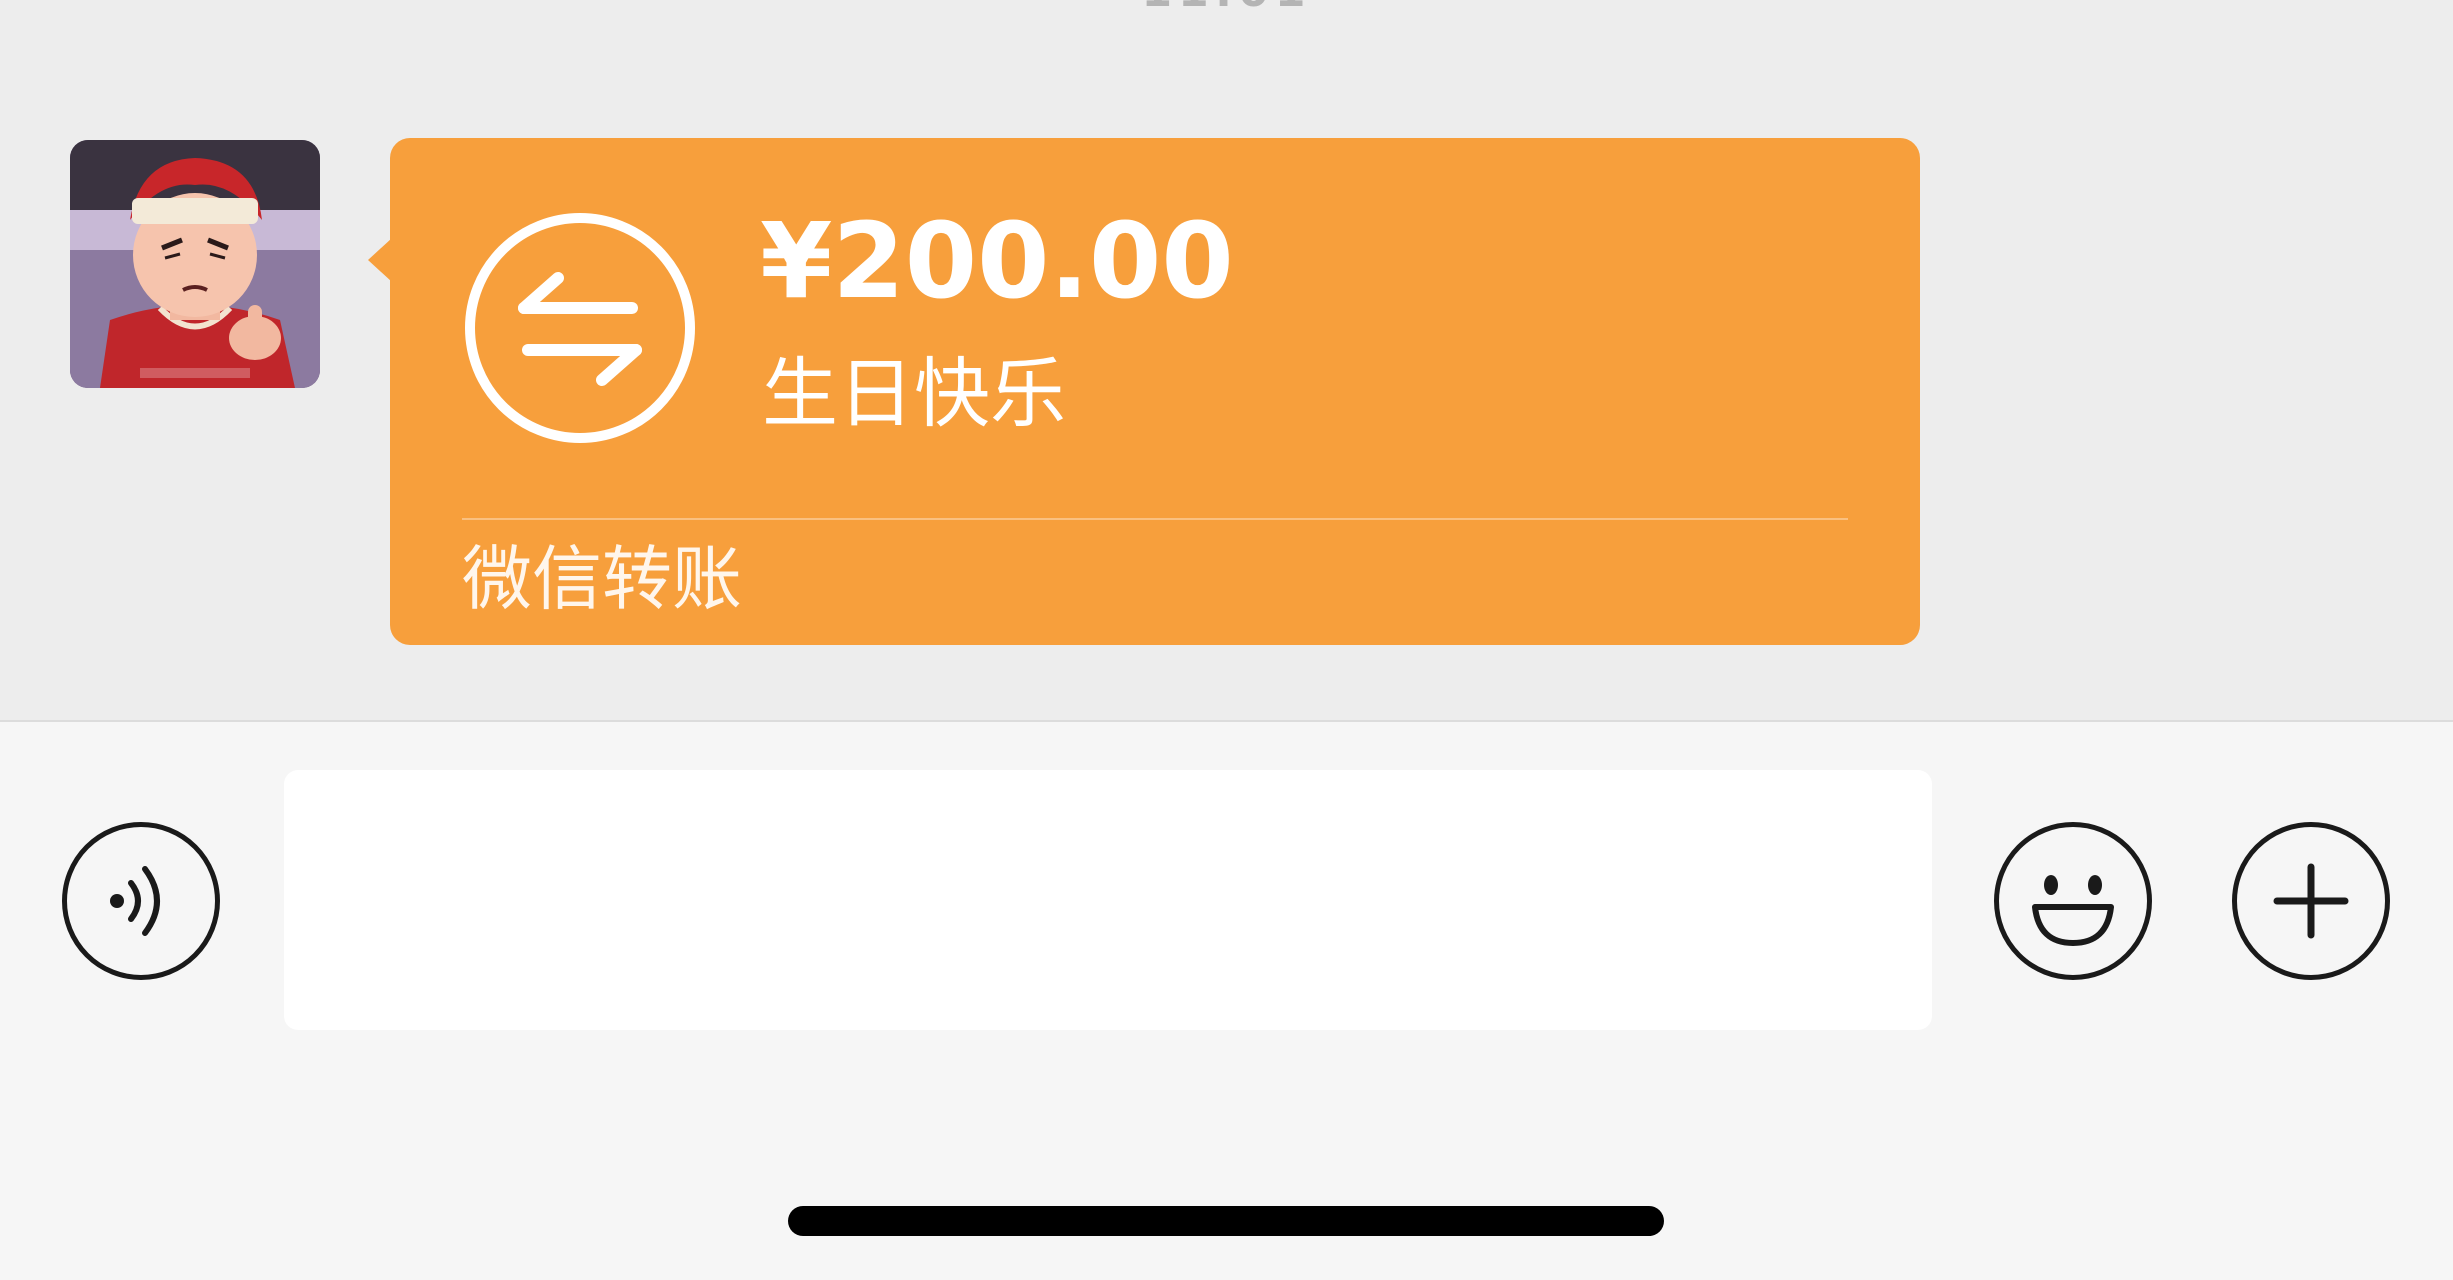 This screenshot has width=2453, height=1280. I want to click on more-actions-button, so click(2311, 901).